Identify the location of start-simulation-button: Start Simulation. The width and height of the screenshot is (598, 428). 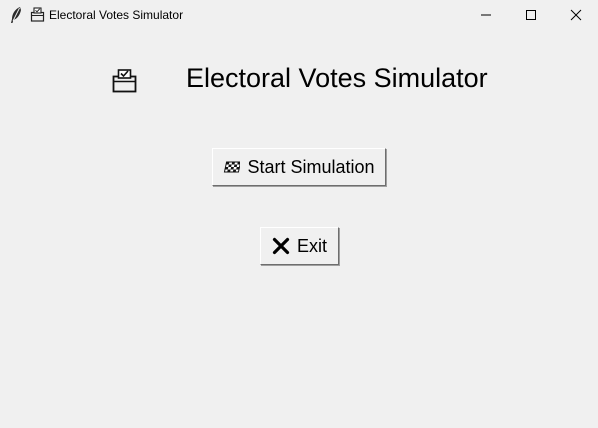
(299, 167).